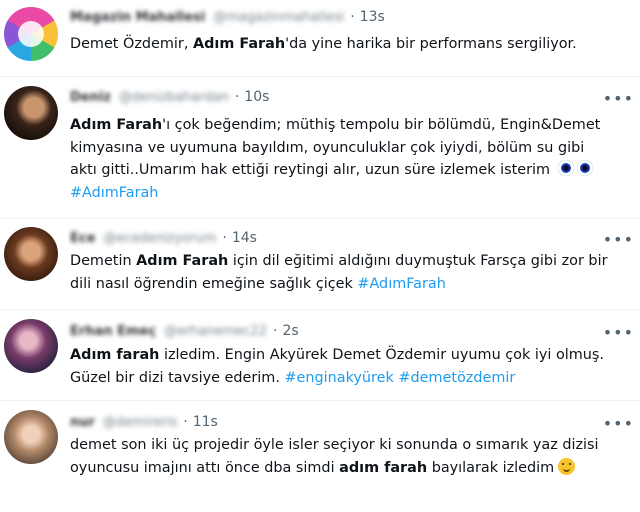 Image resolution: width=640 pixels, height=512 pixels. Describe the element at coordinates (244, 238) in the screenshot. I see `timestamp: 14s` at that location.